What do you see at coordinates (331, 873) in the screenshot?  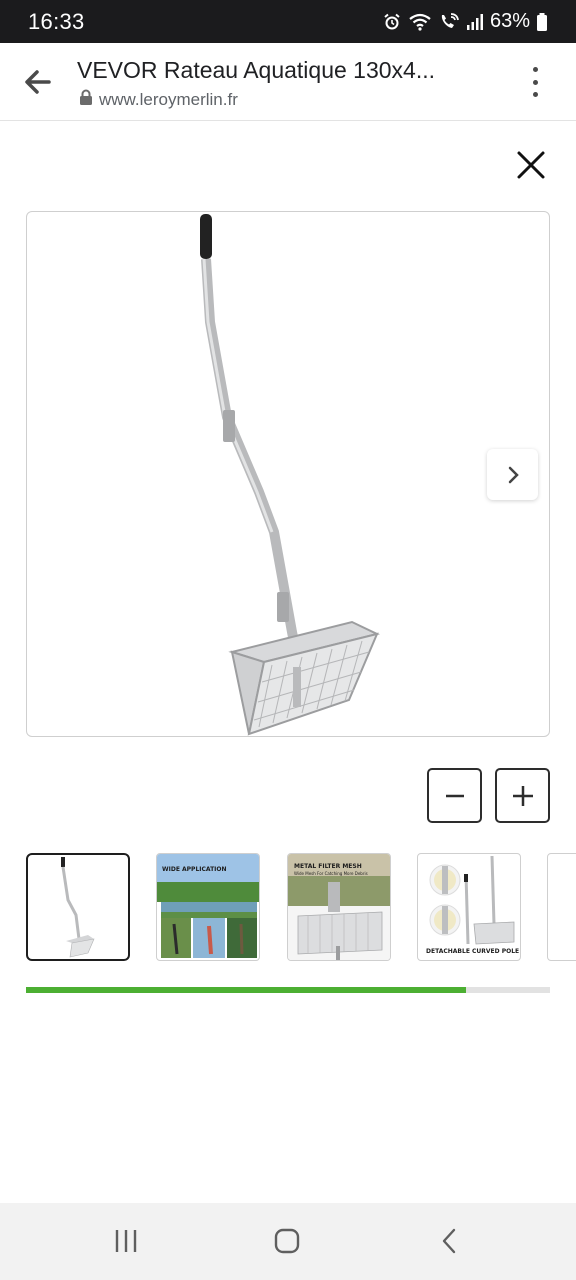 I see `thumbnail-3-sublabel: Wide Mesh For Catching More Debris` at bounding box center [331, 873].